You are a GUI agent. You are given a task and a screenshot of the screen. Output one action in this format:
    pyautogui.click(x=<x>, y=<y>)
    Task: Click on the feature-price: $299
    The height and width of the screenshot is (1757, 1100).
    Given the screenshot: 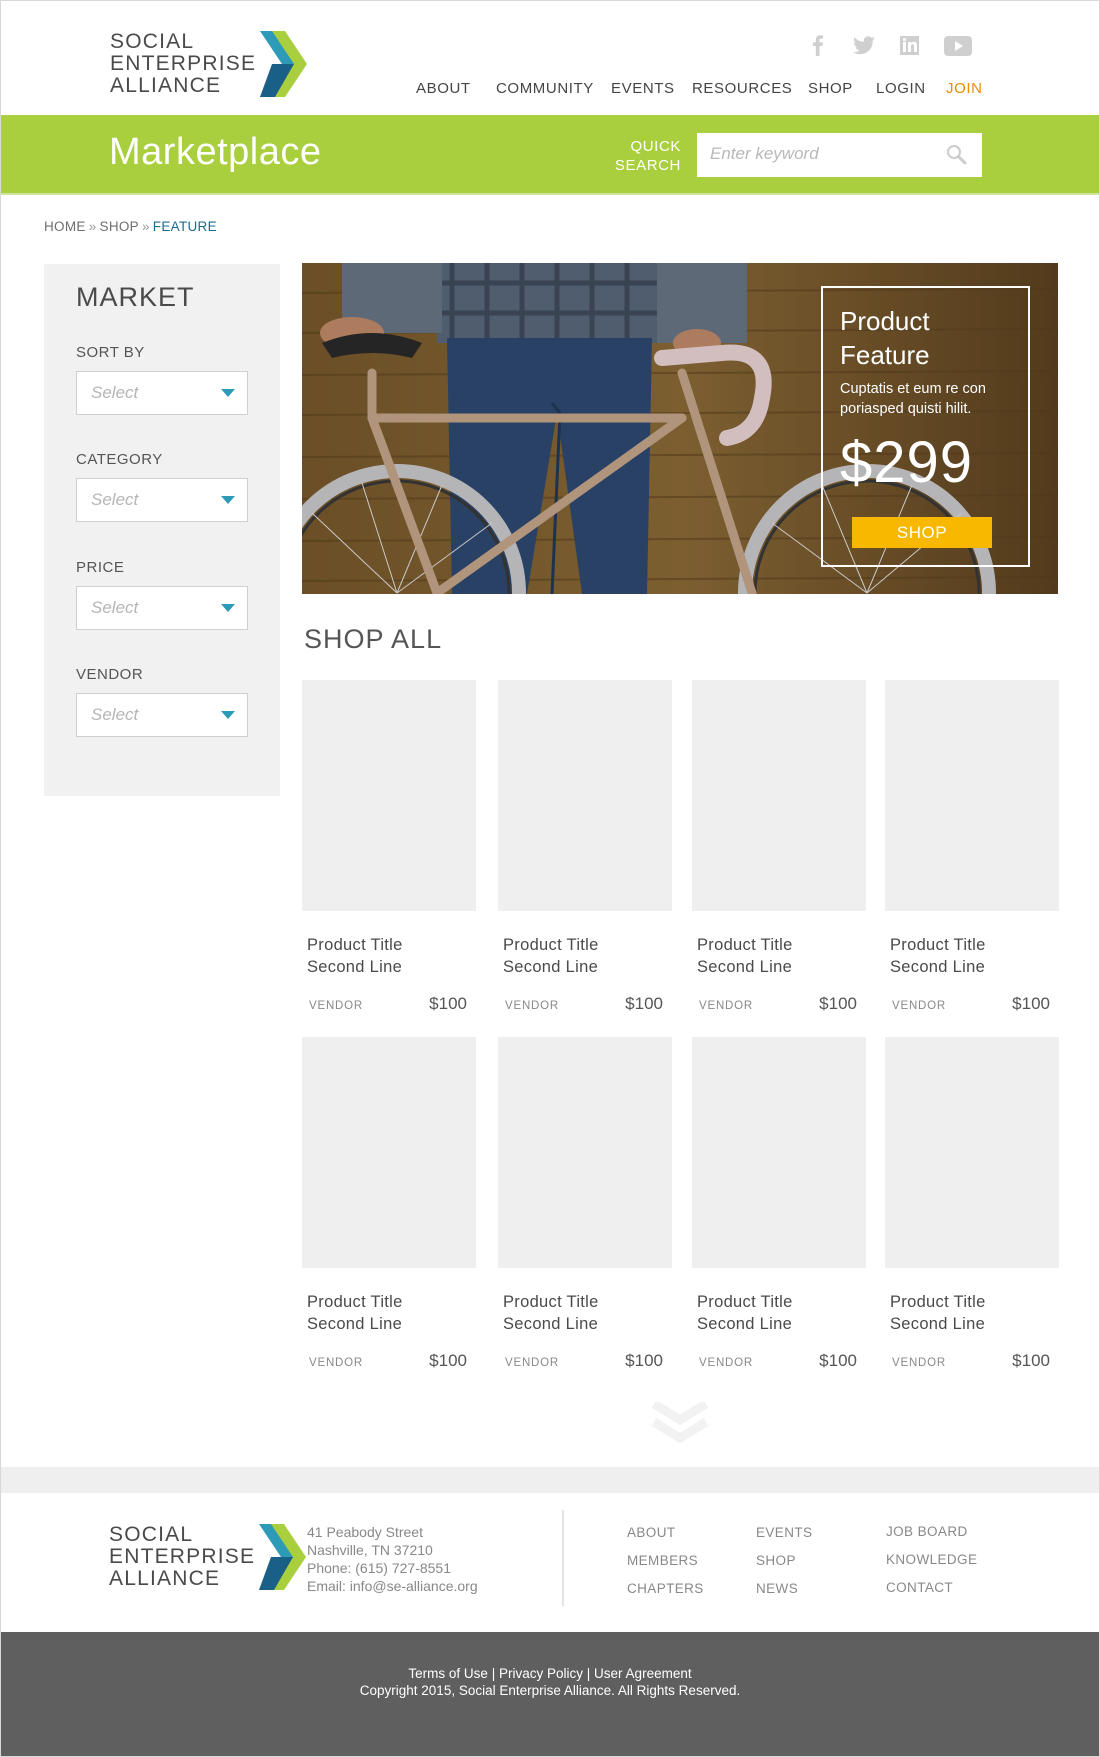 What is the action you would take?
    pyautogui.click(x=907, y=462)
    